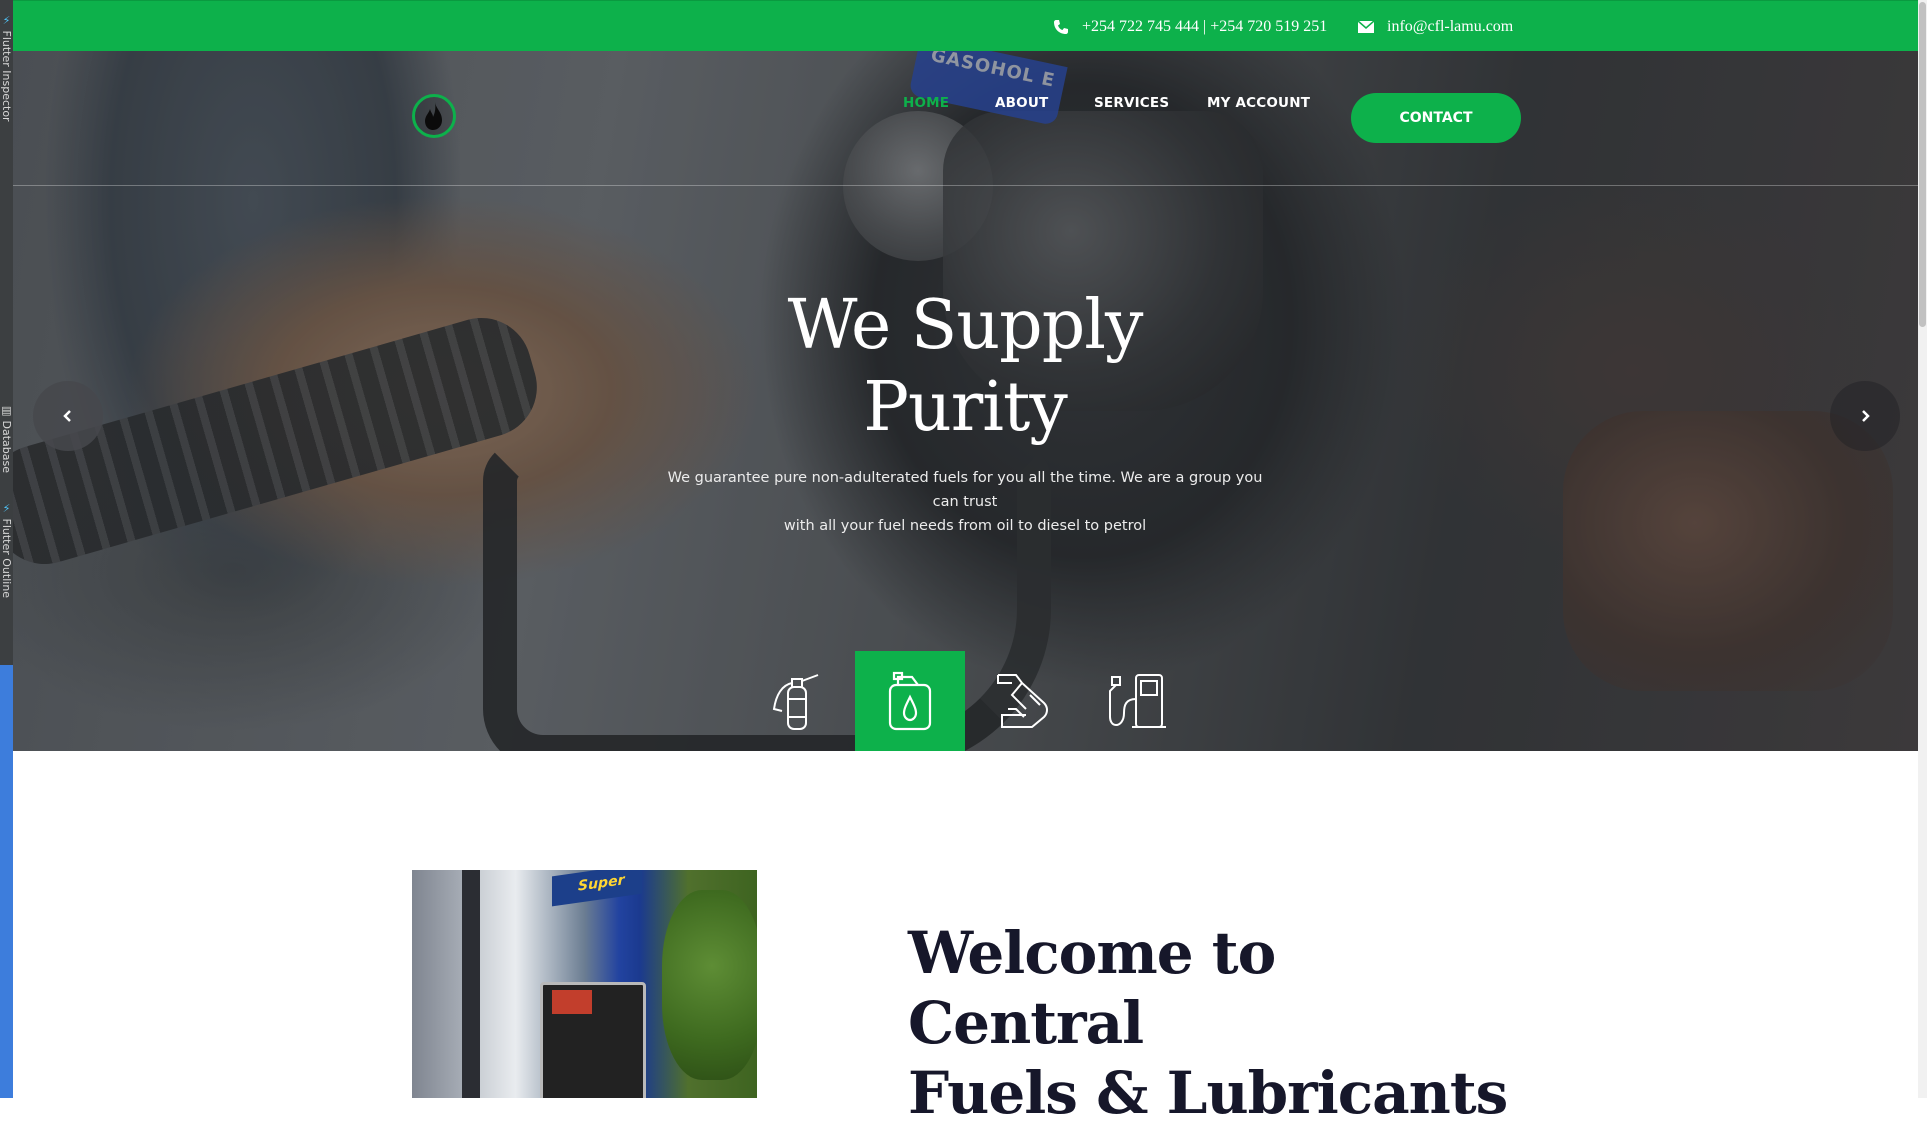  What do you see at coordinates (1092, 988) in the screenshot?
I see `welcome-title-line-1: Welcome to Central` at bounding box center [1092, 988].